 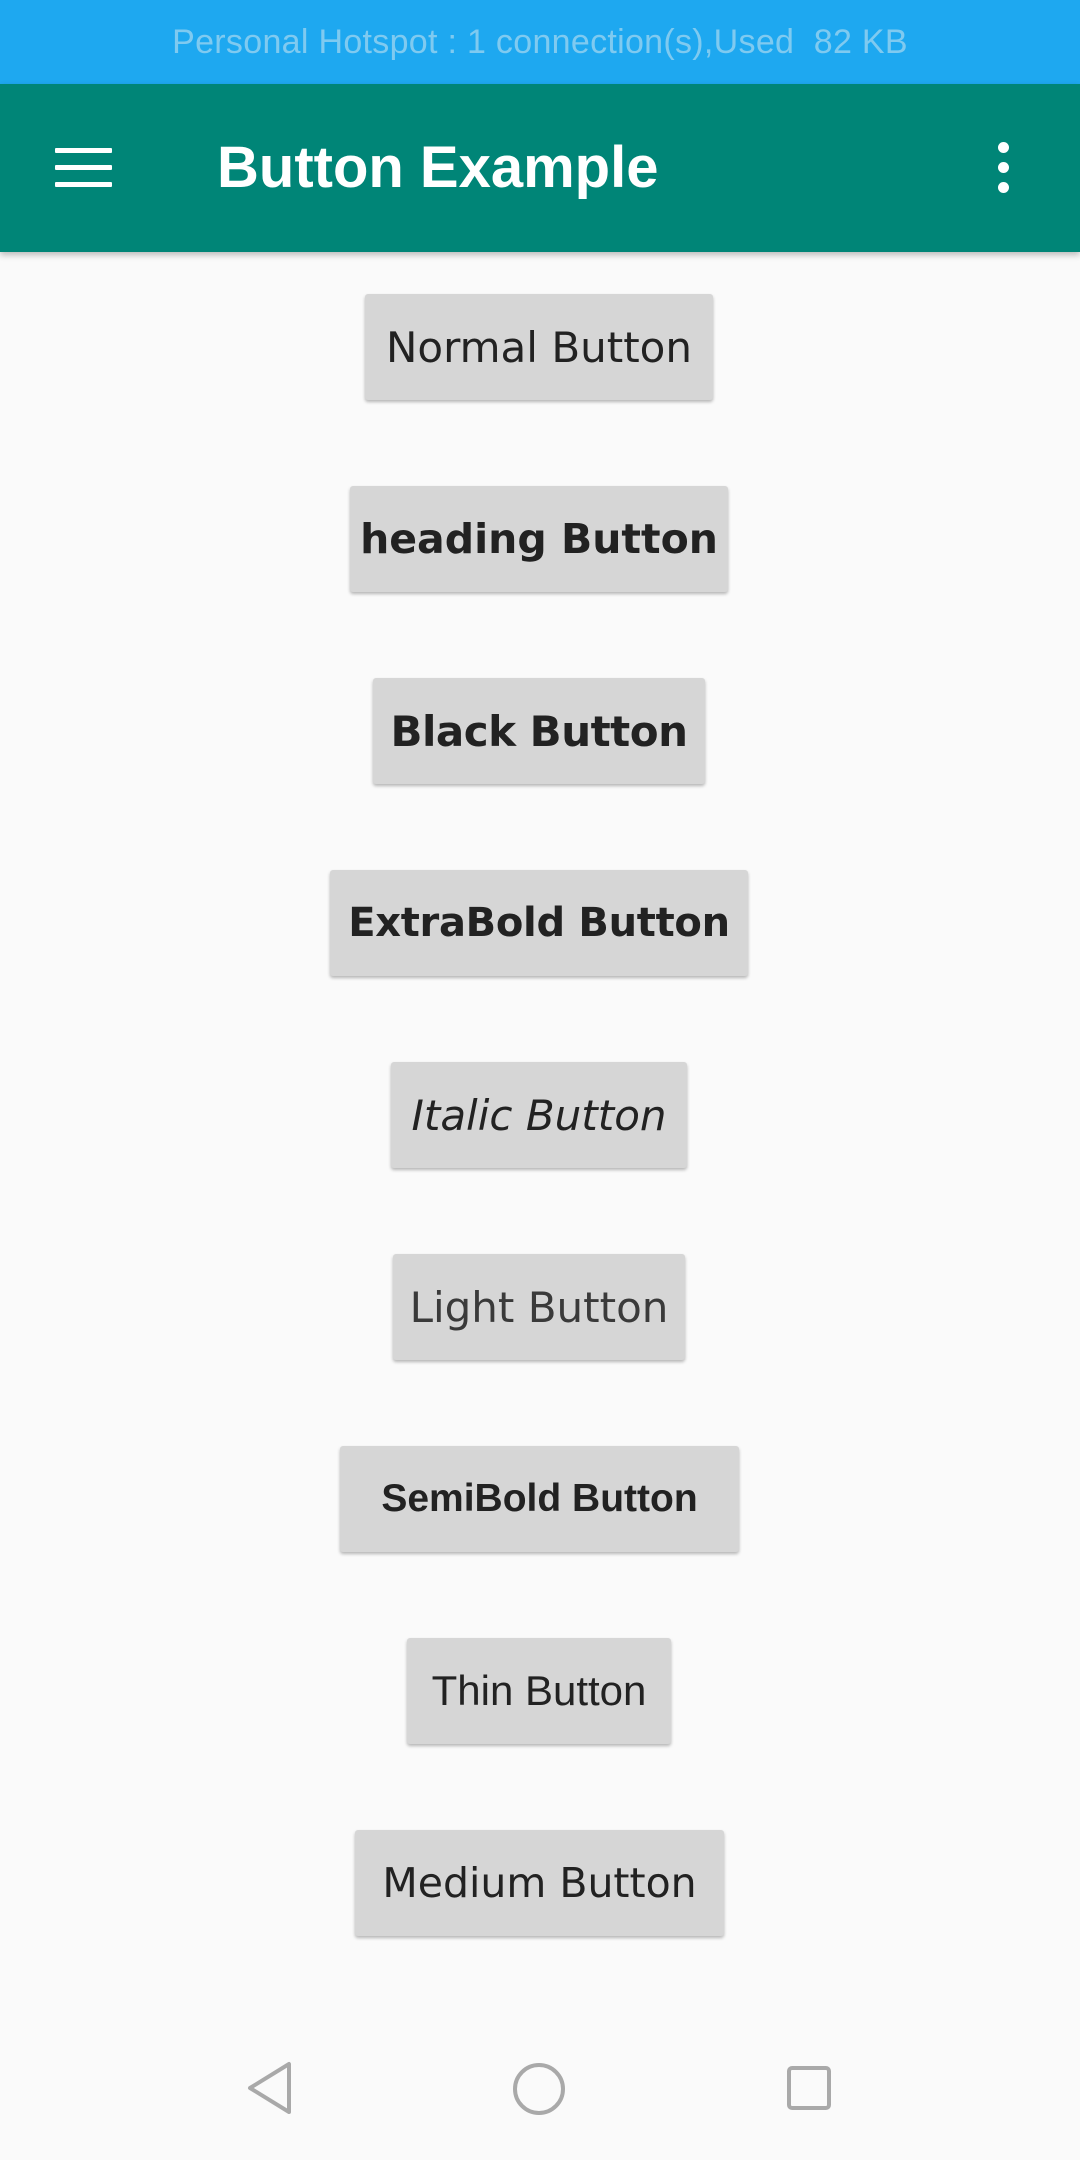 What do you see at coordinates (83, 168) in the screenshot?
I see `hamburger-menu-icon` at bounding box center [83, 168].